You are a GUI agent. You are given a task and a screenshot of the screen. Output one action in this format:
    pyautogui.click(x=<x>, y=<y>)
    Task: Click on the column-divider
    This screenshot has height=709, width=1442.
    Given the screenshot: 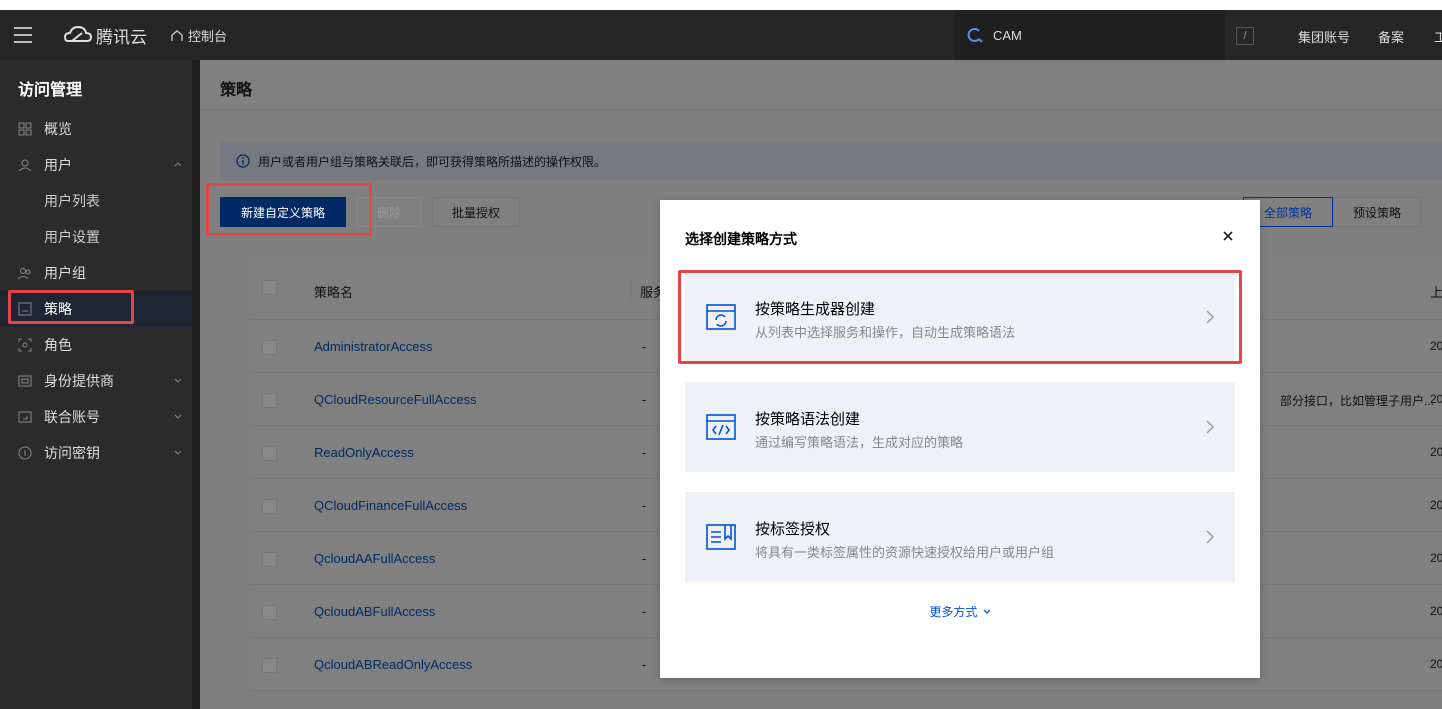 What is the action you would take?
    pyautogui.click(x=630, y=290)
    